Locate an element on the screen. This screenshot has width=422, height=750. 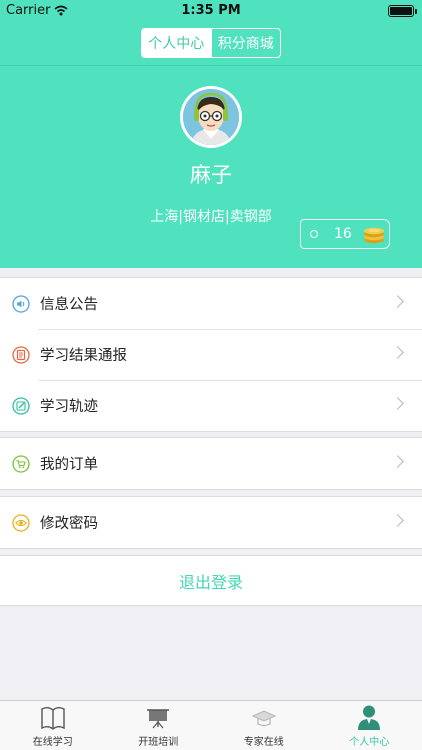
menu-label: 我的订单 is located at coordinates (69, 465).